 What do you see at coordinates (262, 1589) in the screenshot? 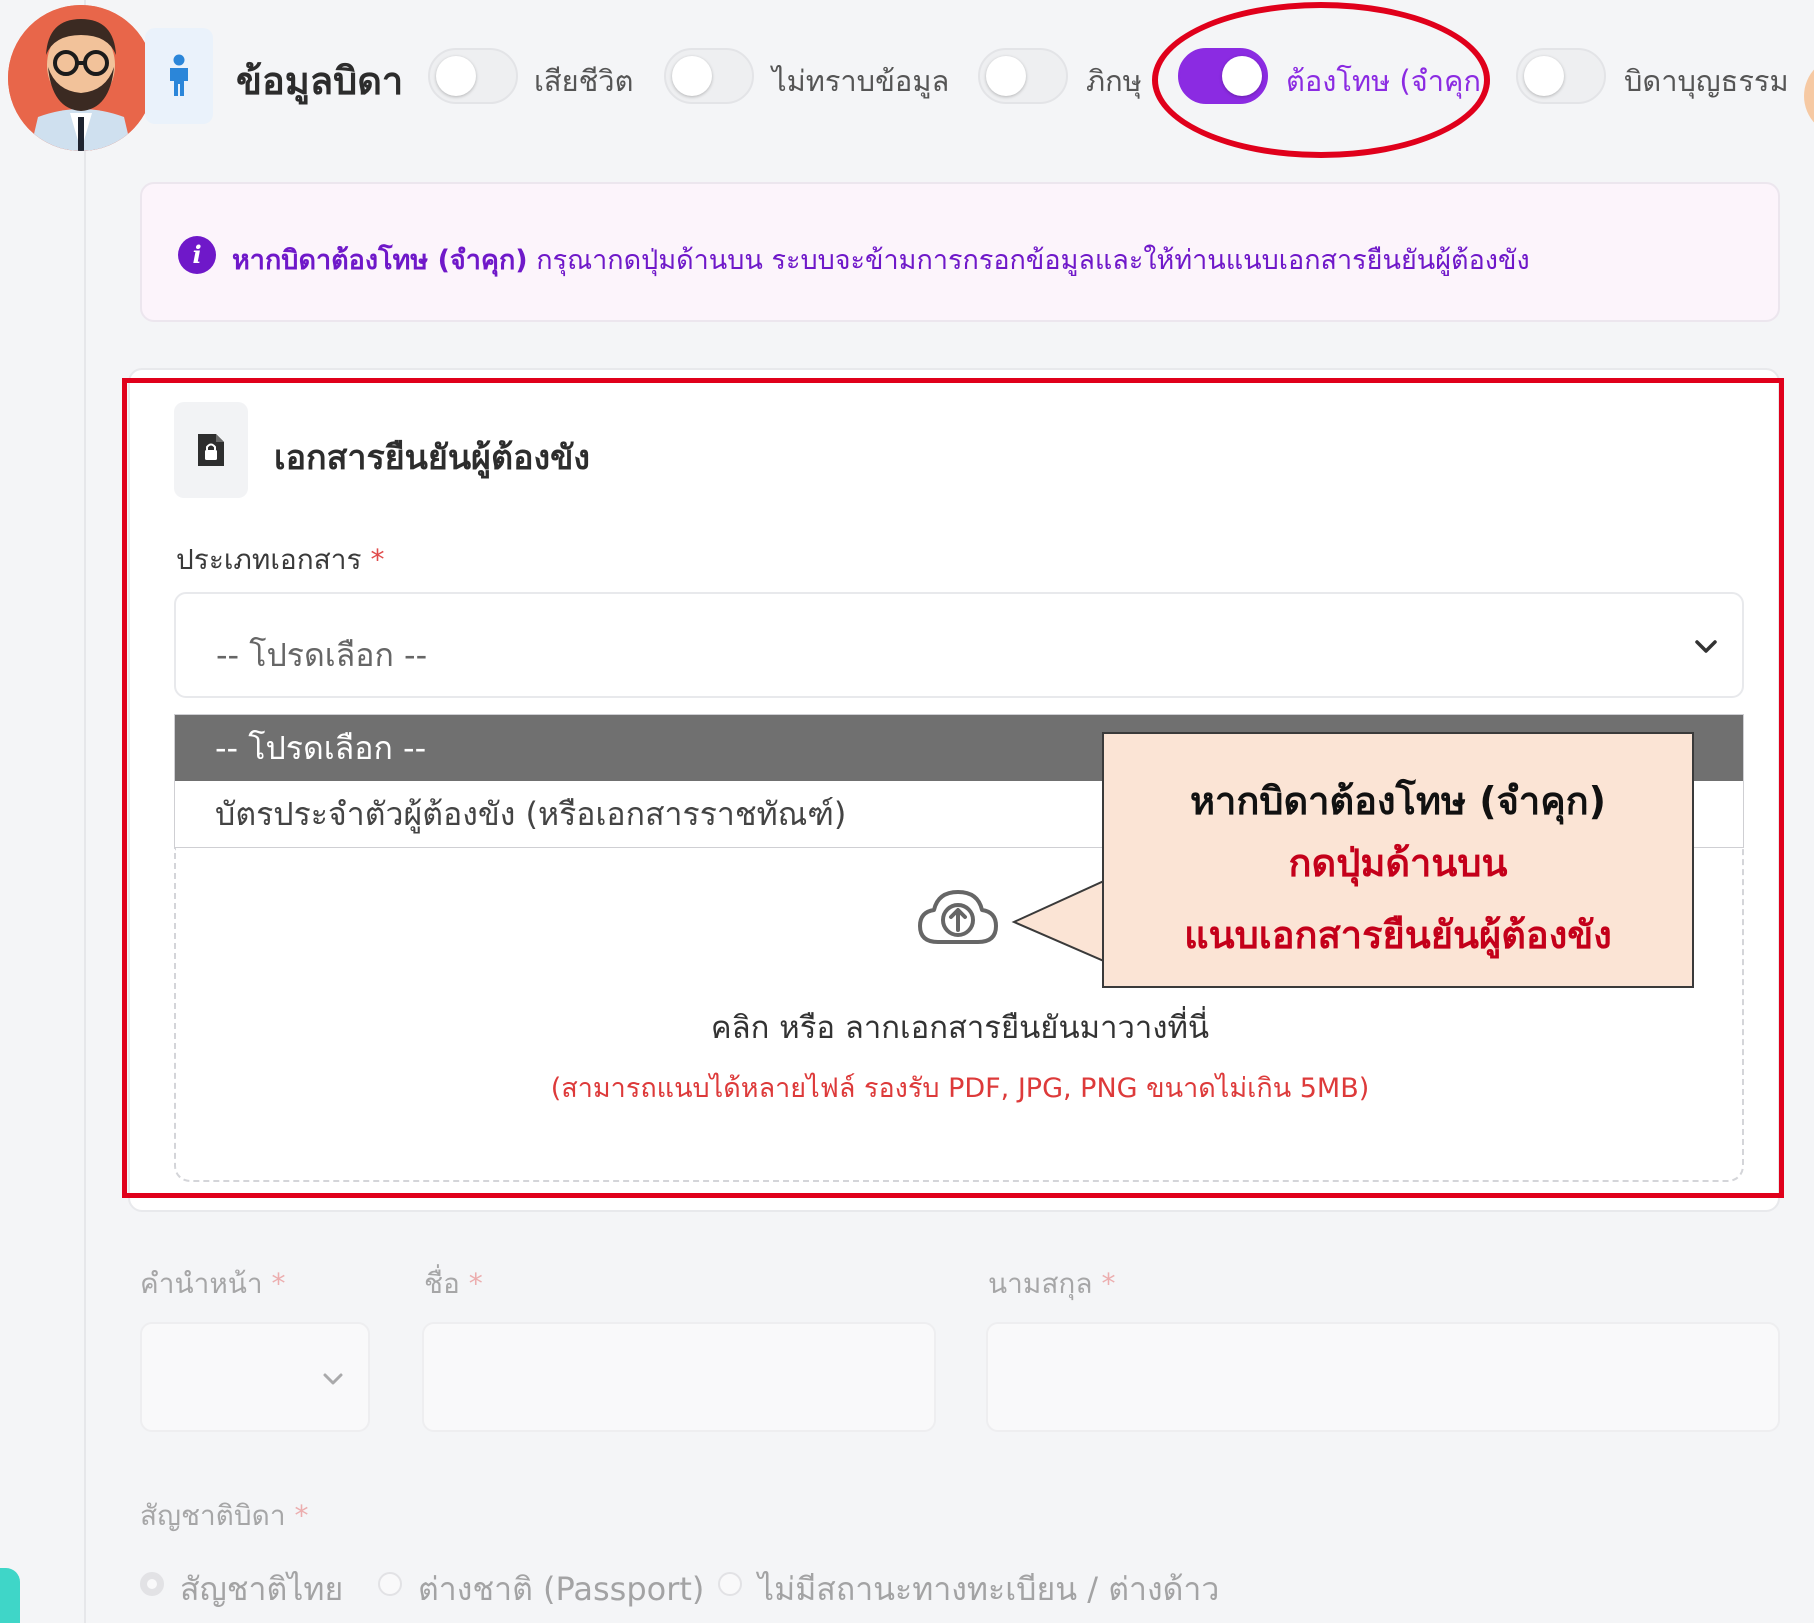
I see `radio-label-thai: สัญชาติไทย` at bounding box center [262, 1589].